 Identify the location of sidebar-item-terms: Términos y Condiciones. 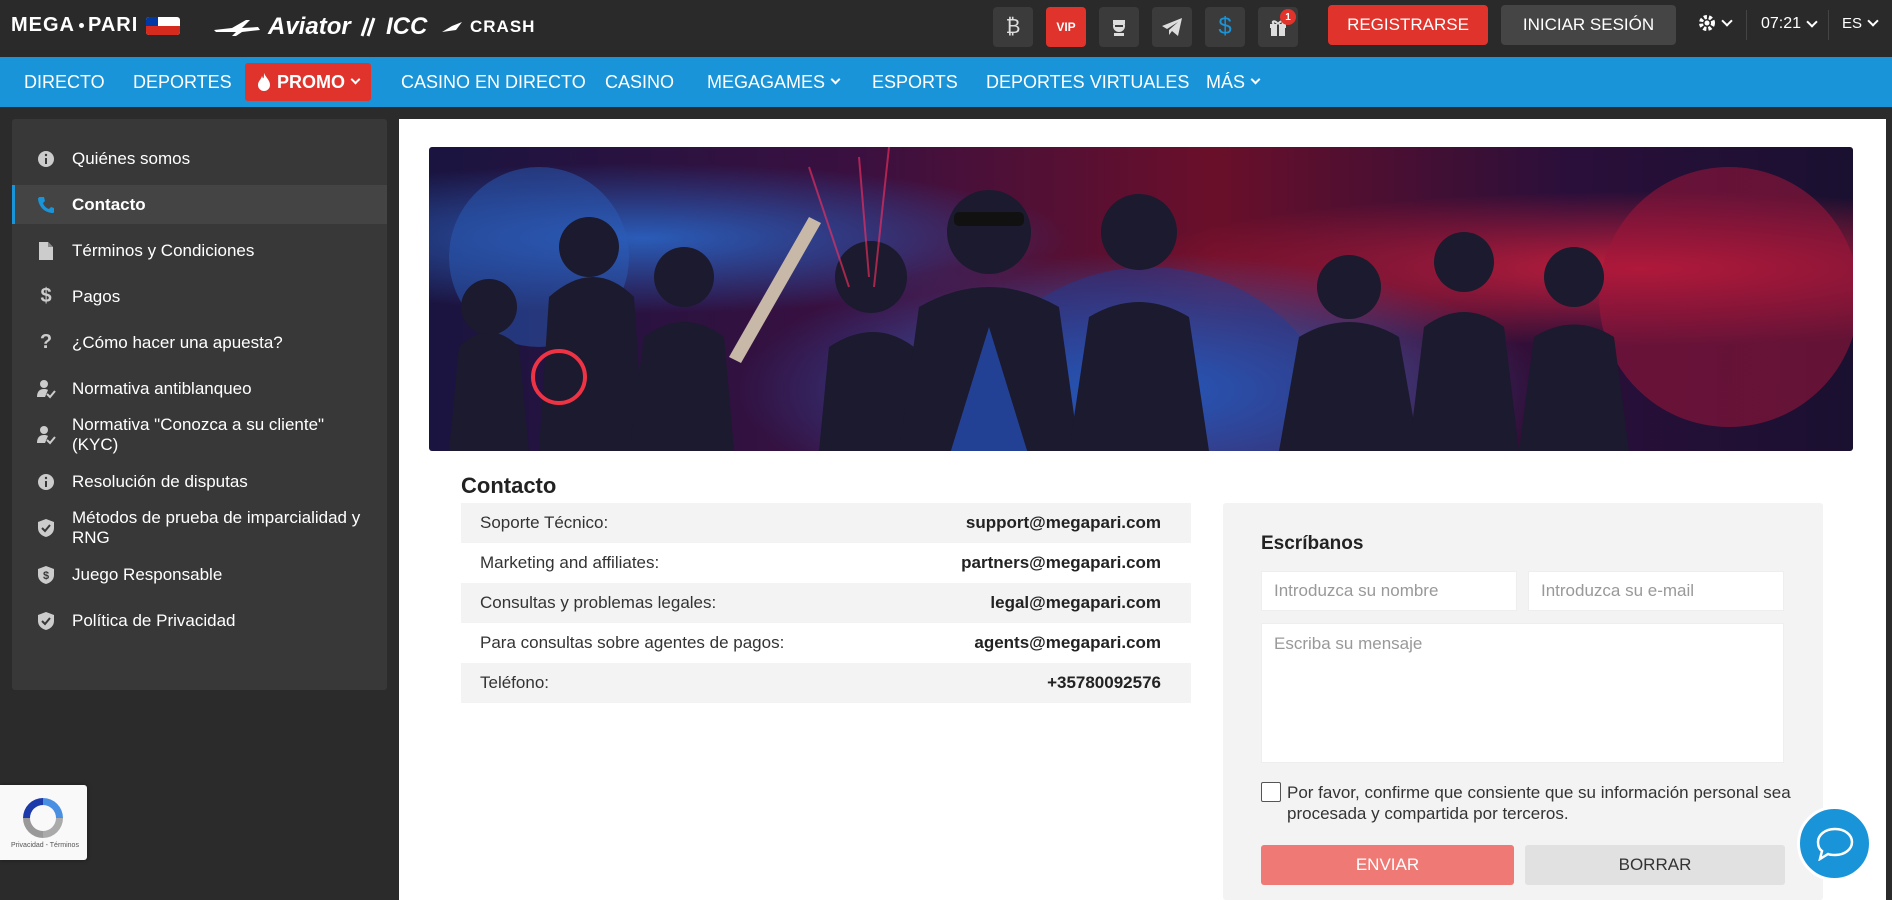
(199, 250).